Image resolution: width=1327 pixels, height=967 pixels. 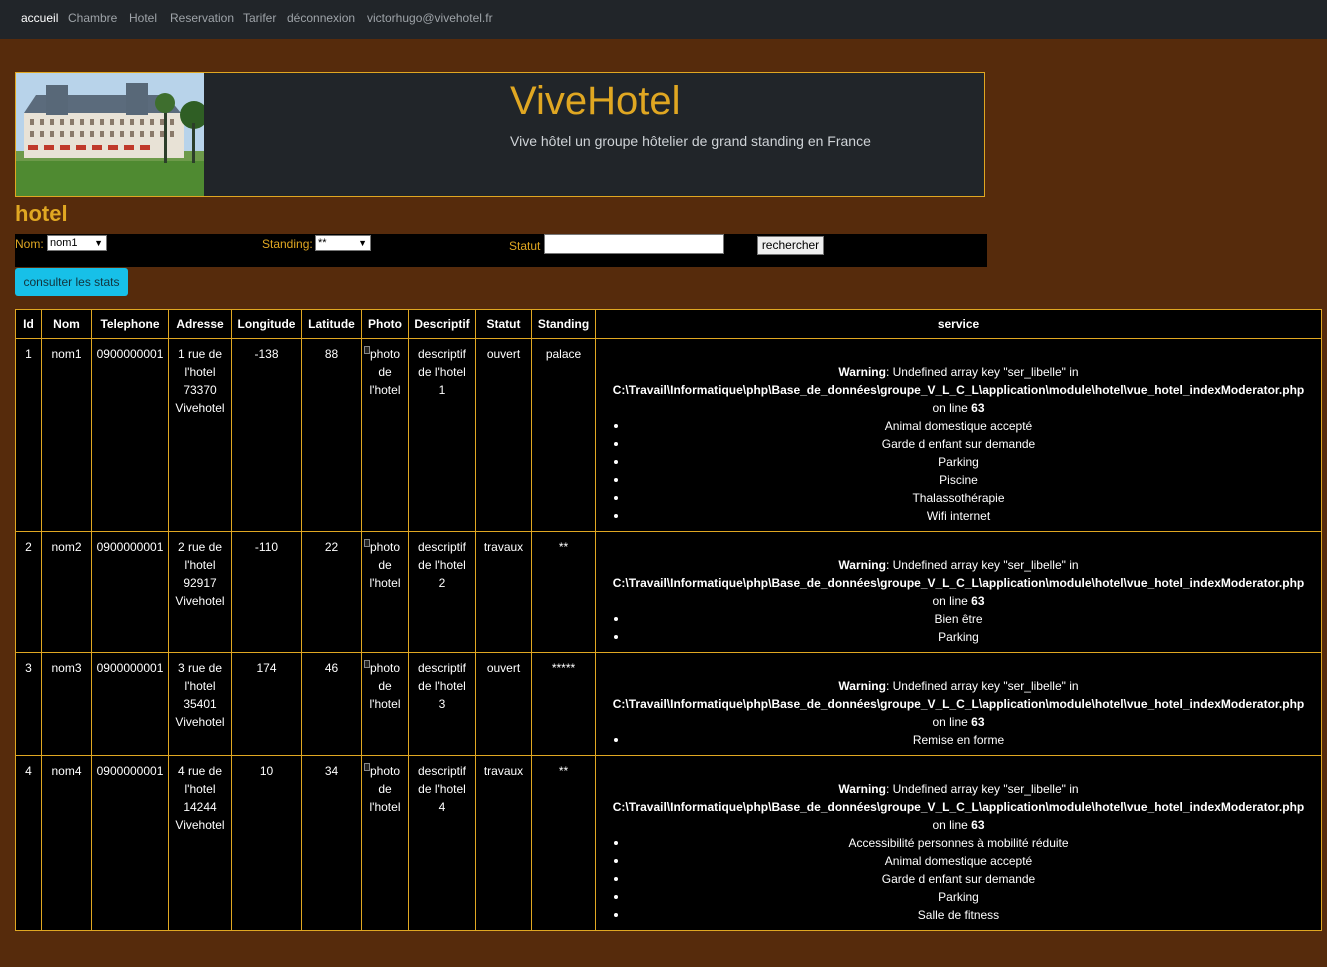 What do you see at coordinates (200, 583) in the screenshot?
I see `cell-adresse-line: 92917` at bounding box center [200, 583].